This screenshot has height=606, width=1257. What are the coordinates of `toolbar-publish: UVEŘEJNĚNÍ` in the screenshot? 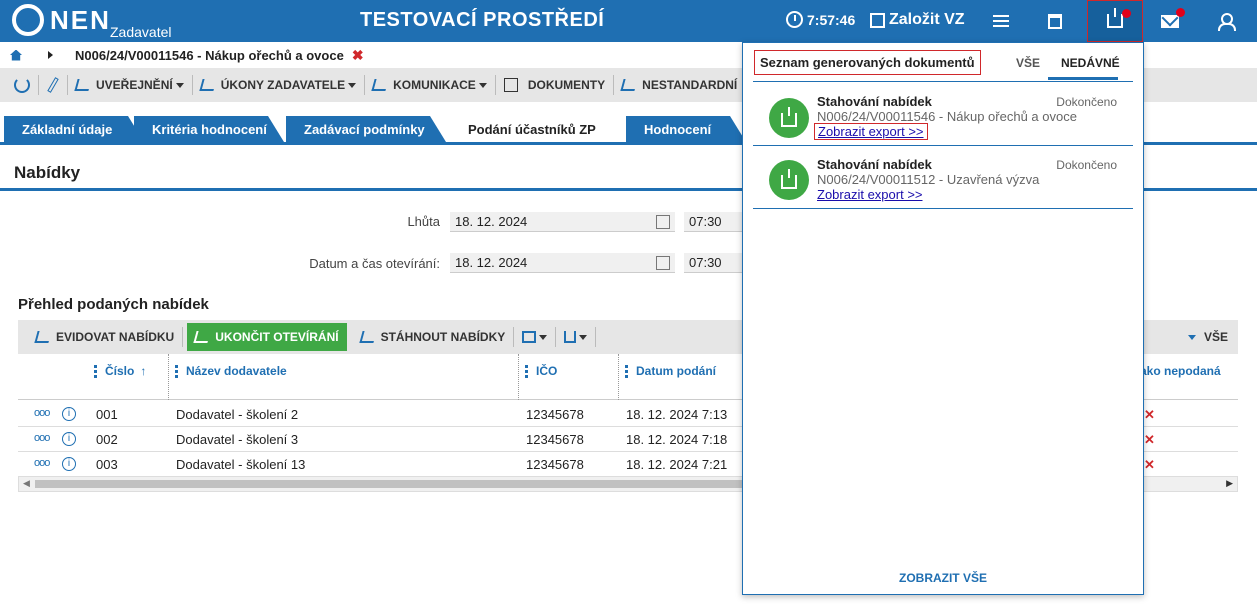 It's located at (130, 85).